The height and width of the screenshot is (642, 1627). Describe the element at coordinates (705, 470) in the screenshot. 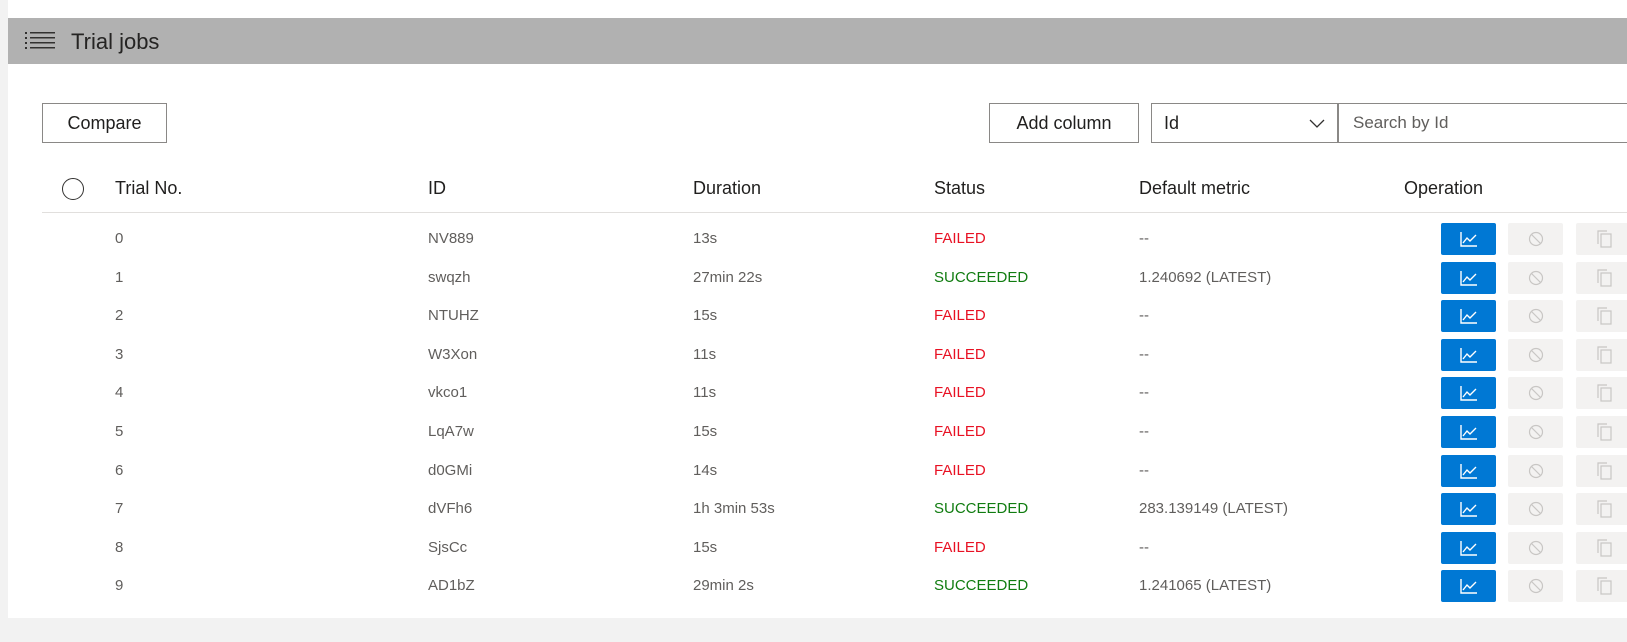

I see `cell-duration: 14s` at that location.